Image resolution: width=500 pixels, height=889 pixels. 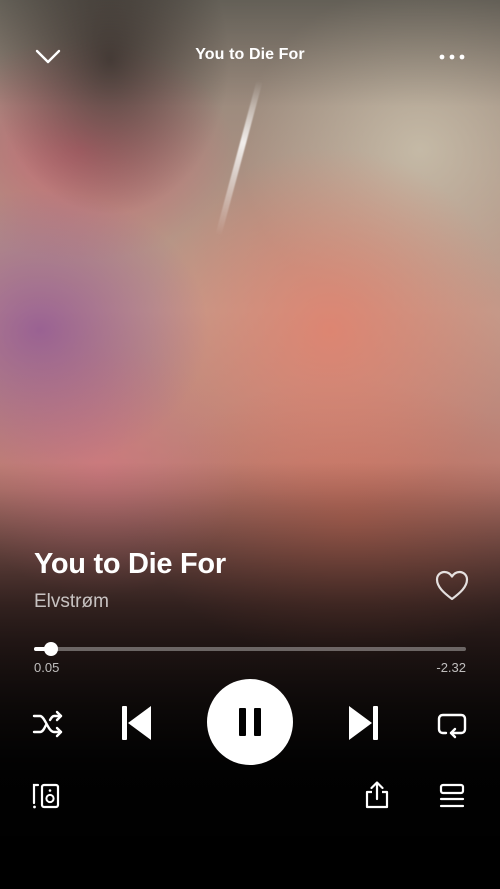 I want to click on shuffle-icon, so click(x=47, y=724).